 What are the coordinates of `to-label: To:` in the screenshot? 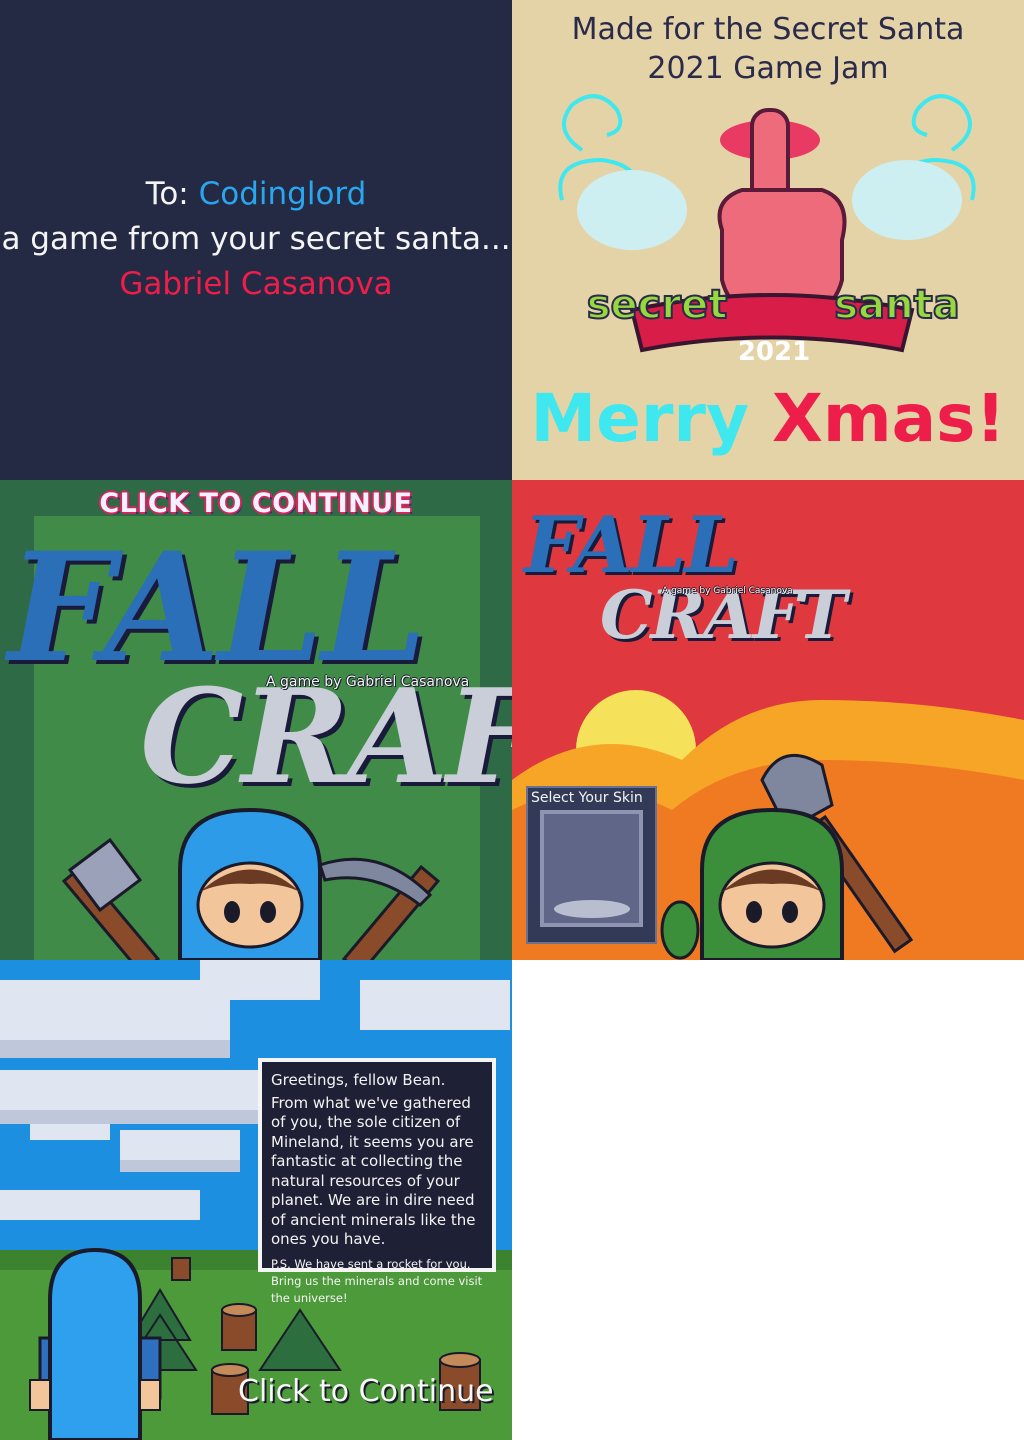 It's located at (167, 194).